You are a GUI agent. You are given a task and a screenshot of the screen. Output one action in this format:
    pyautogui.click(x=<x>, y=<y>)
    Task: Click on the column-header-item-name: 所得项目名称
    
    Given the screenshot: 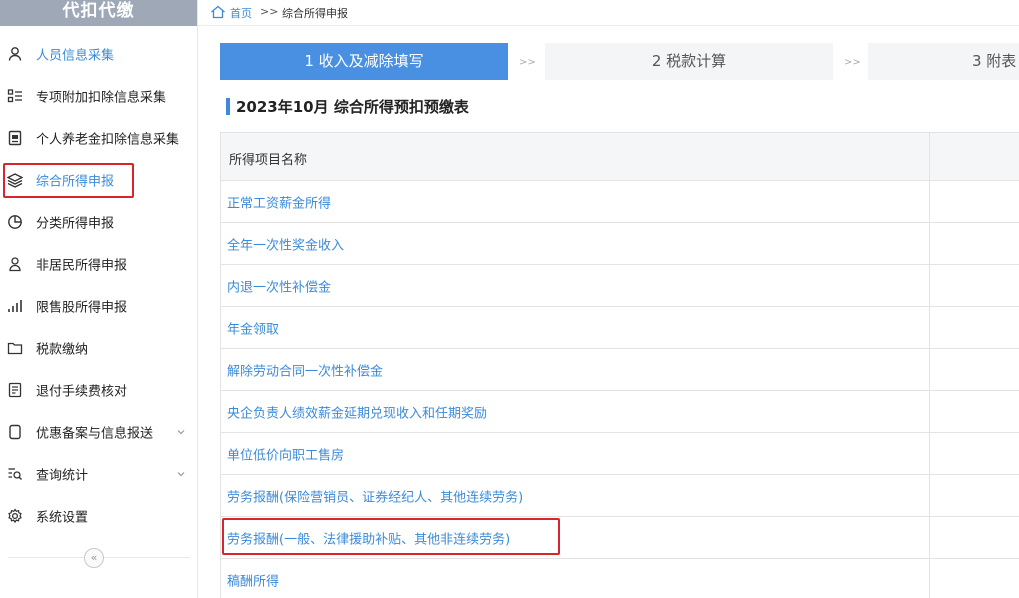 What is the action you would take?
    pyautogui.click(x=268, y=160)
    